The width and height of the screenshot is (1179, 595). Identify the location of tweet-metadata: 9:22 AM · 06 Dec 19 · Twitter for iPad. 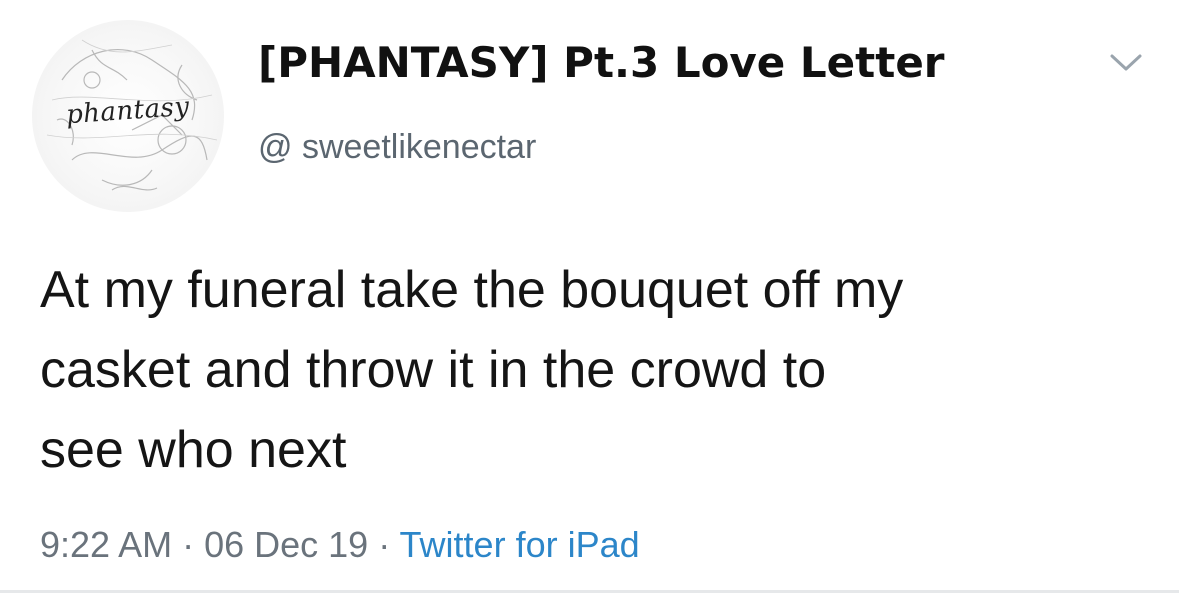
(340, 545).